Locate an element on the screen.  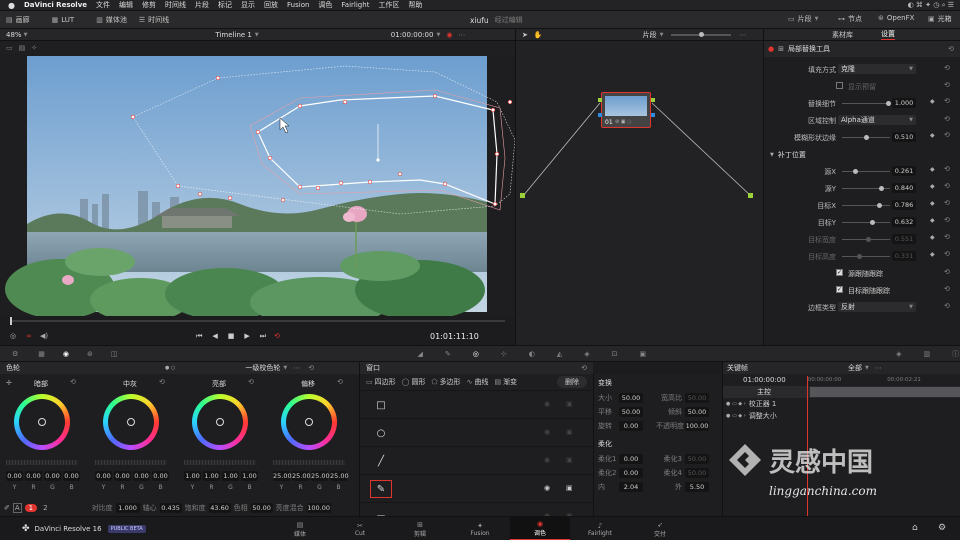
curves-icon: ◢ is located at coordinates (420, 354).